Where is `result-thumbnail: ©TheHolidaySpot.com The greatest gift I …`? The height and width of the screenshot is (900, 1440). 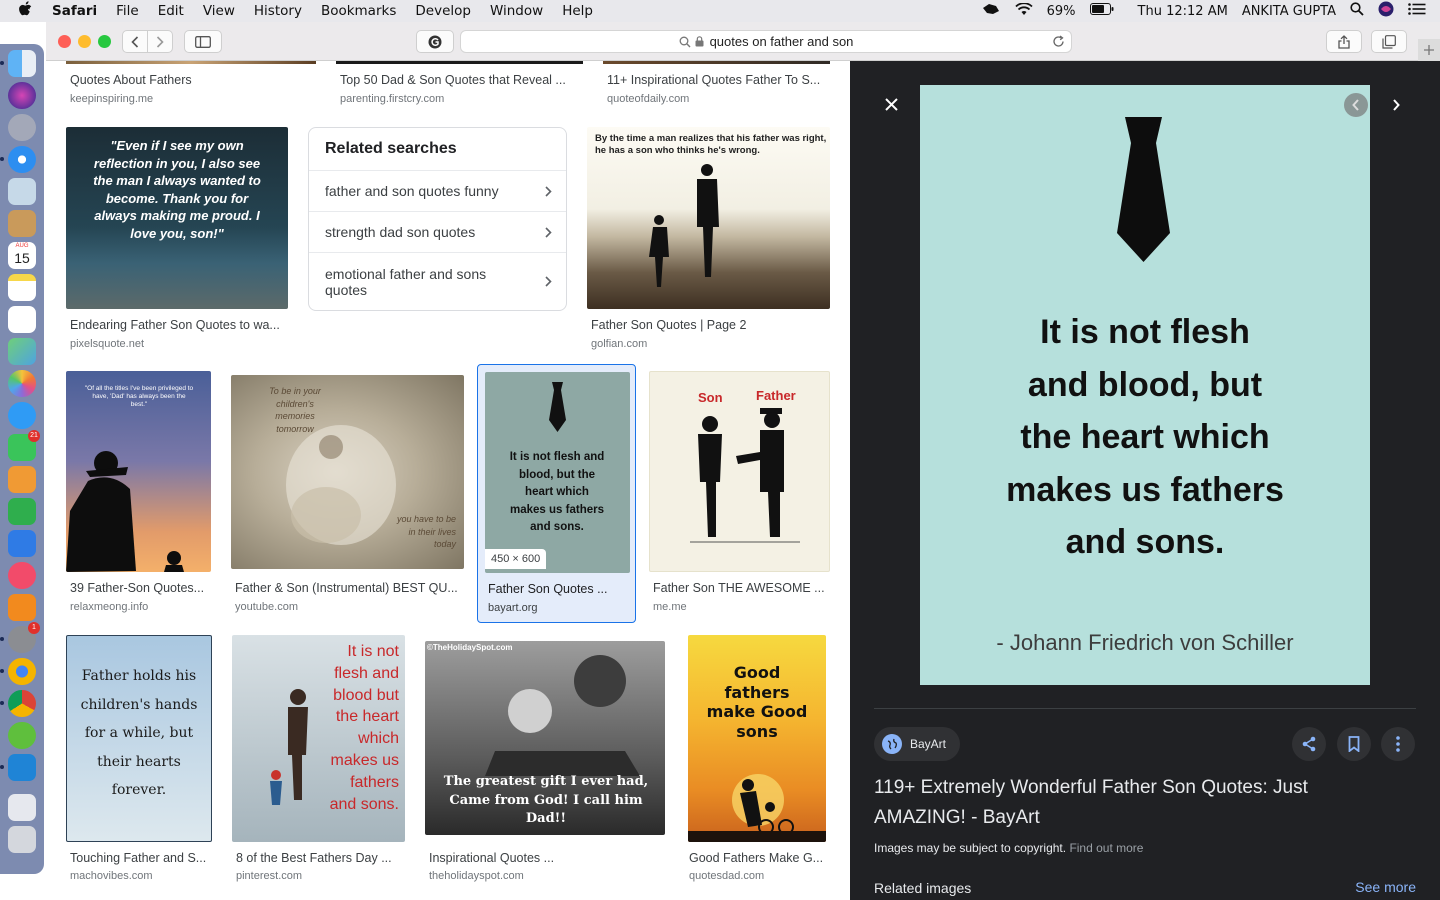 result-thumbnail: ©TheHolidaySpot.com The greatest gift I … is located at coordinates (545, 738).